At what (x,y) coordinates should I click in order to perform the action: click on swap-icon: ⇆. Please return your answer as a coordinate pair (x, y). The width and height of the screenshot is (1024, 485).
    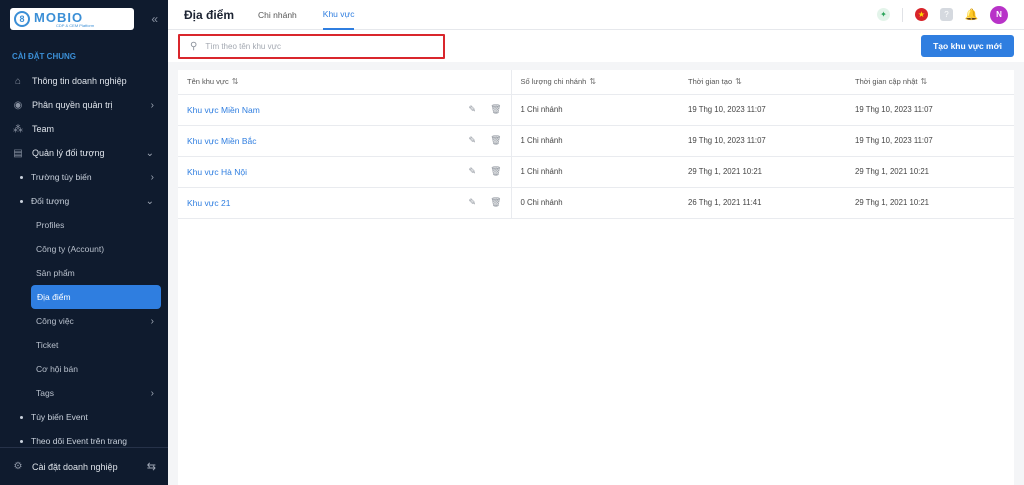
    Looking at the image, I should click on (151, 466).